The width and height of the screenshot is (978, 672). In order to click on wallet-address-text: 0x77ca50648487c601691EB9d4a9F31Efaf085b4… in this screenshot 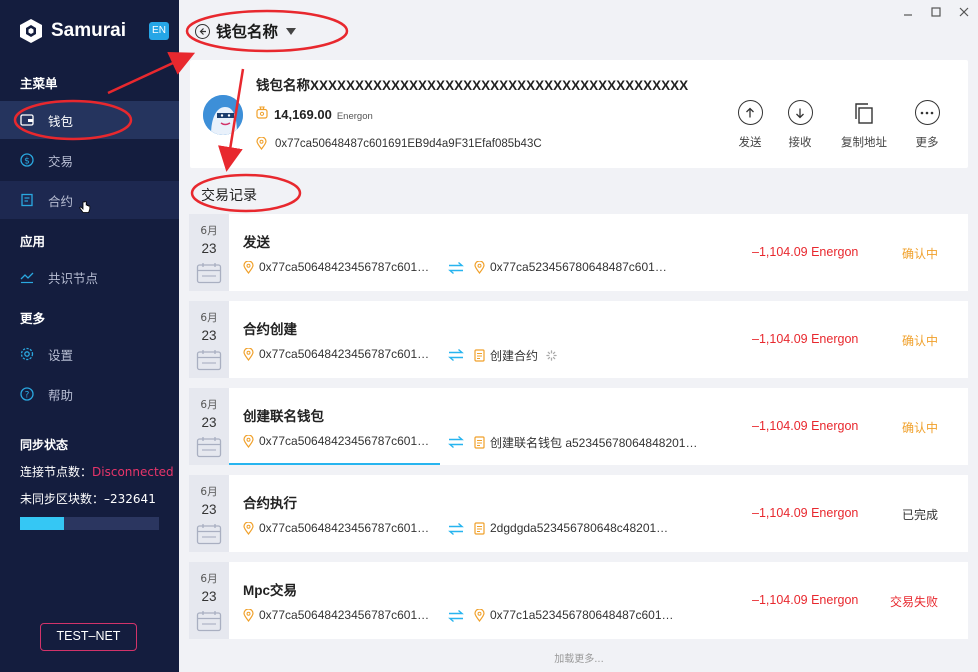, I will do `click(408, 144)`.